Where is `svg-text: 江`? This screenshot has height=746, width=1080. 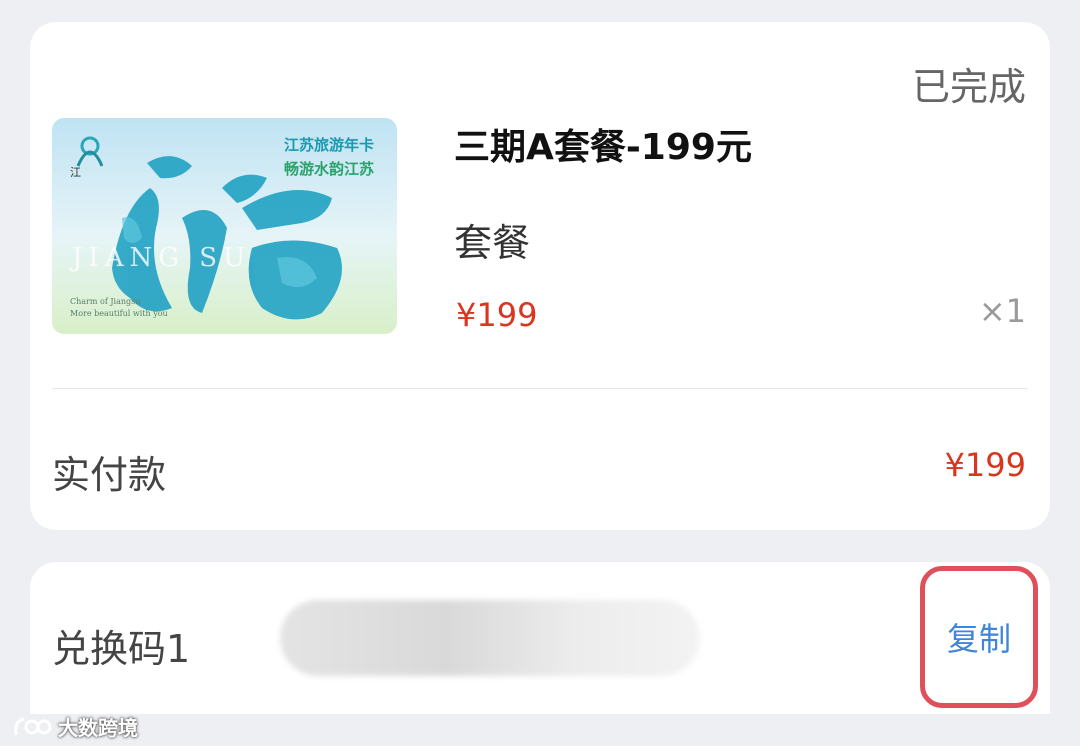
svg-text: 江 is located at coordinates (75, 172).